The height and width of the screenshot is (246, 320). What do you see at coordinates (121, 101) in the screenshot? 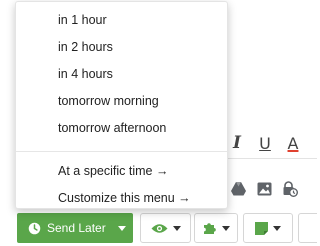
I see `menu-item-tomorrow-morning: tomorrow morning` at bounding box center [121, 101].